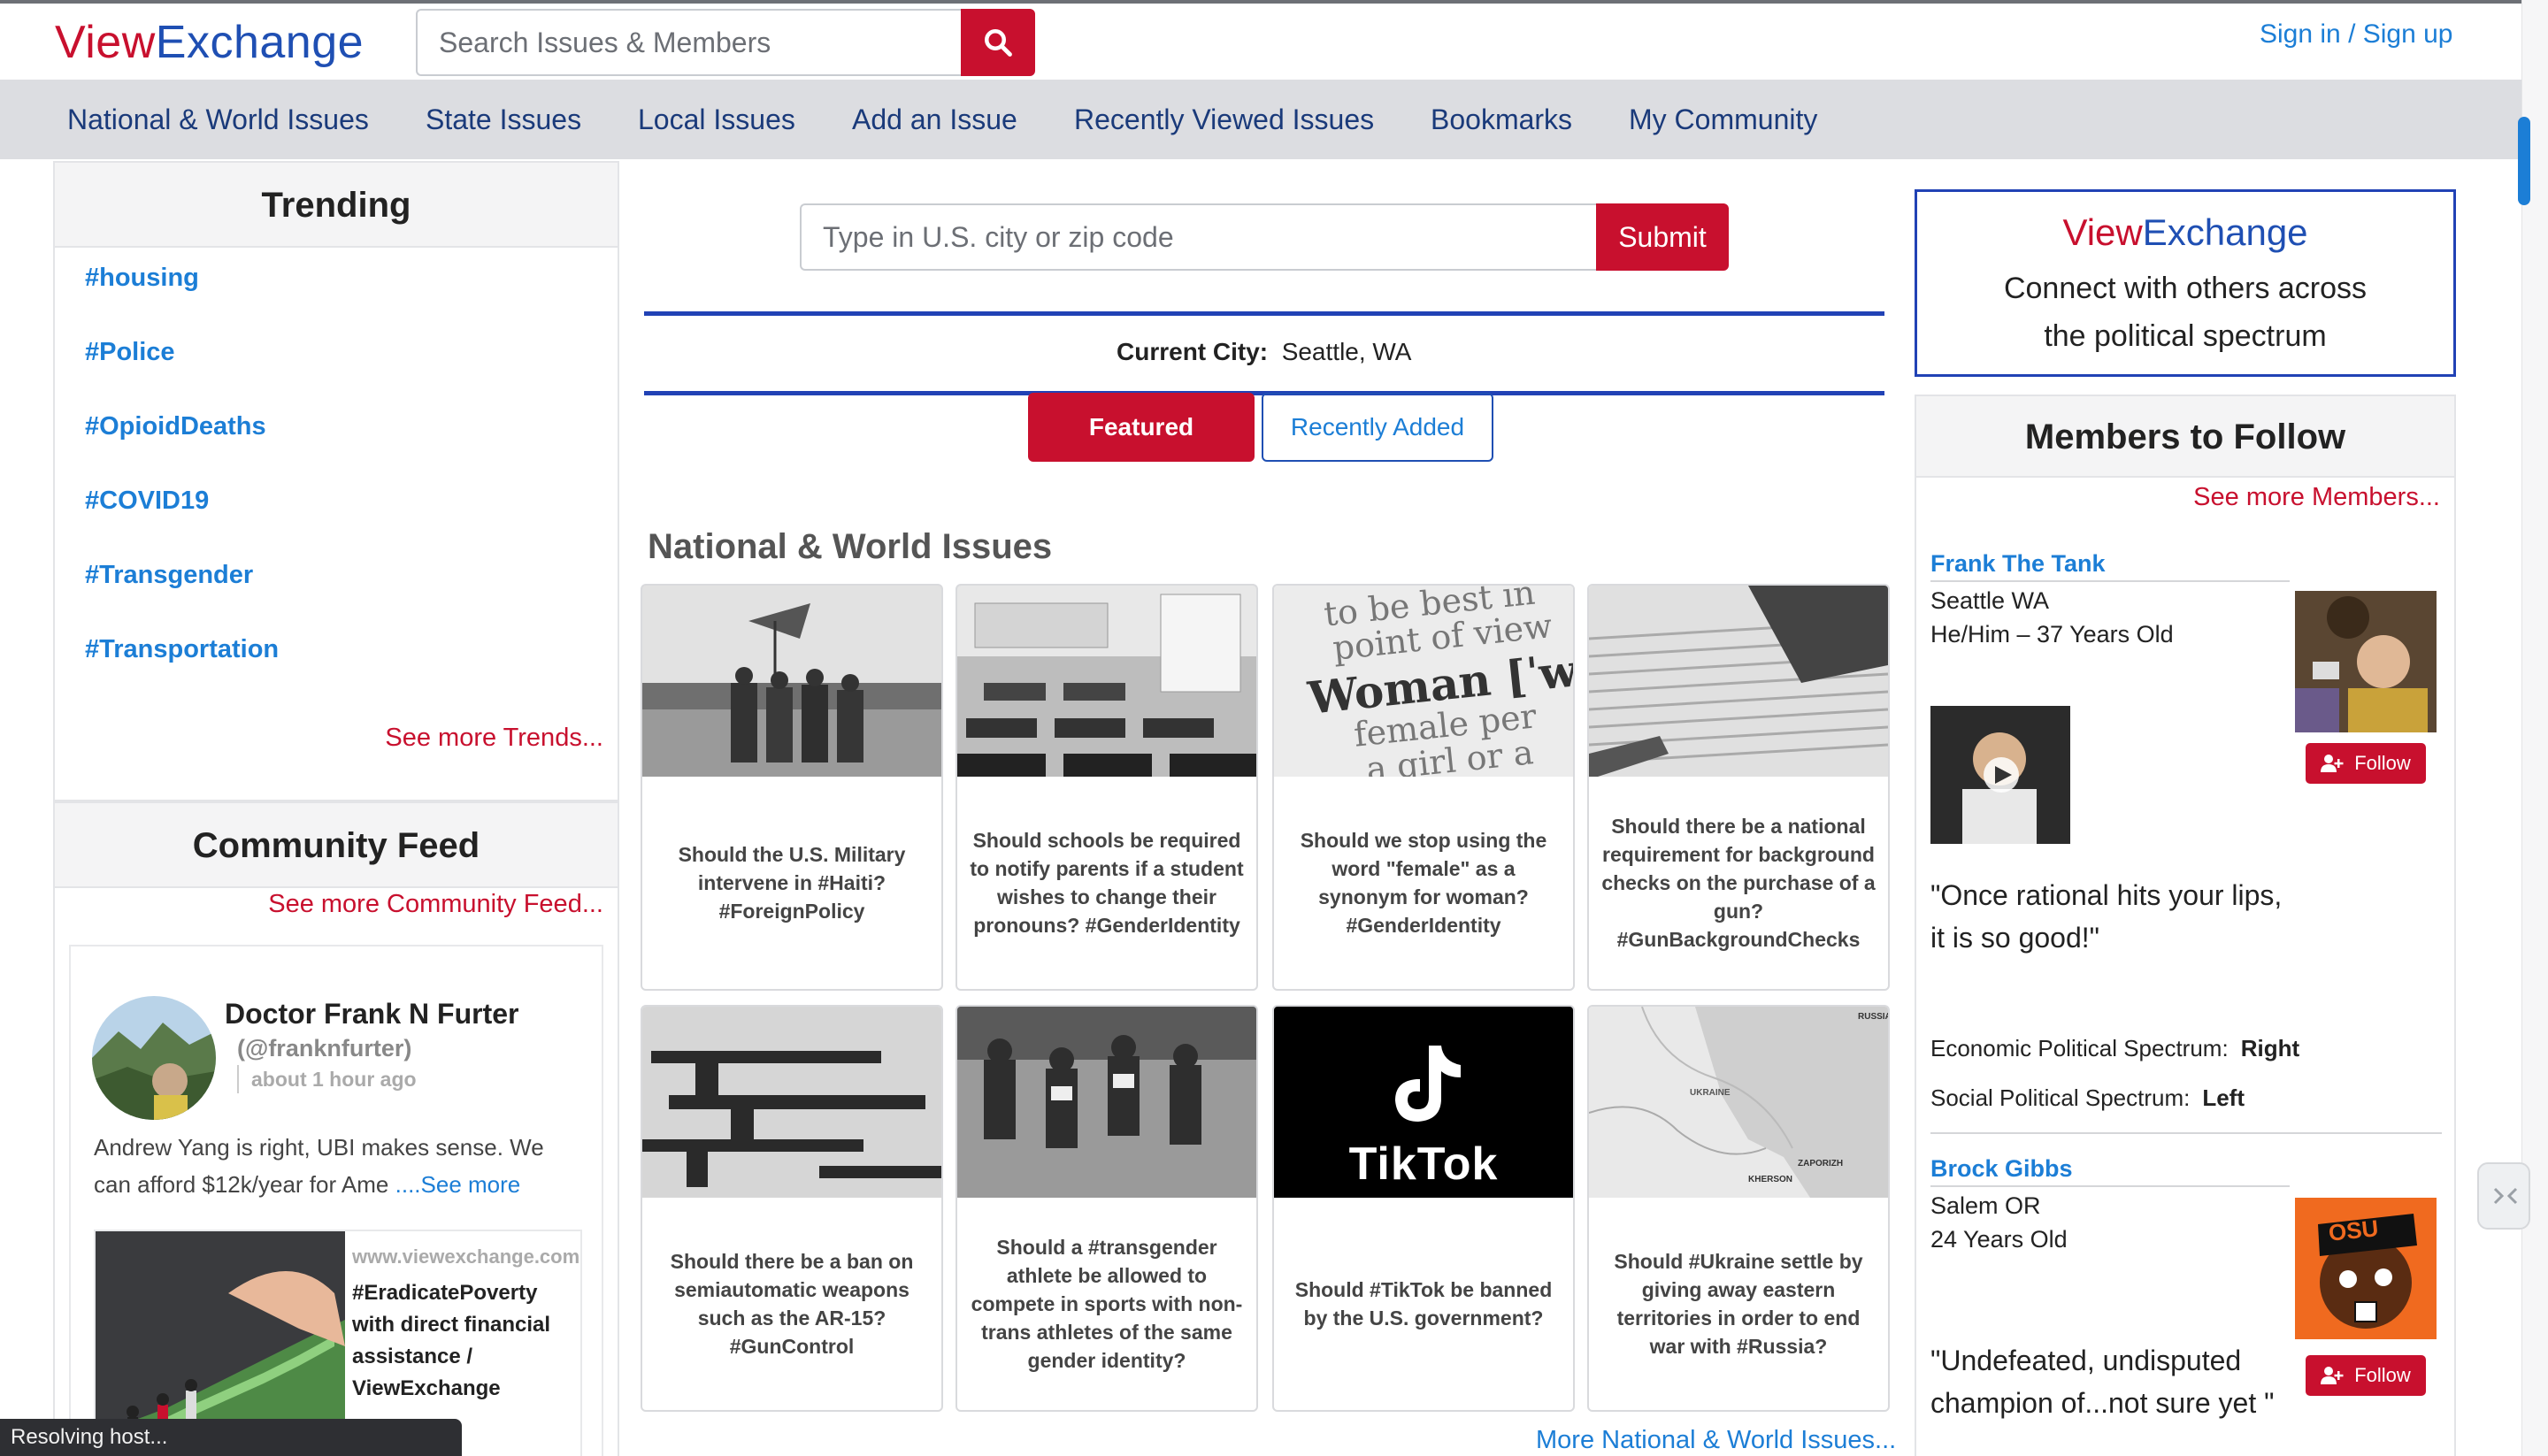  What do you see at coordinates (1986, 1205) in the screenshot?
I see `member-location: Salem OR` at bounding box center [1986, 1205].